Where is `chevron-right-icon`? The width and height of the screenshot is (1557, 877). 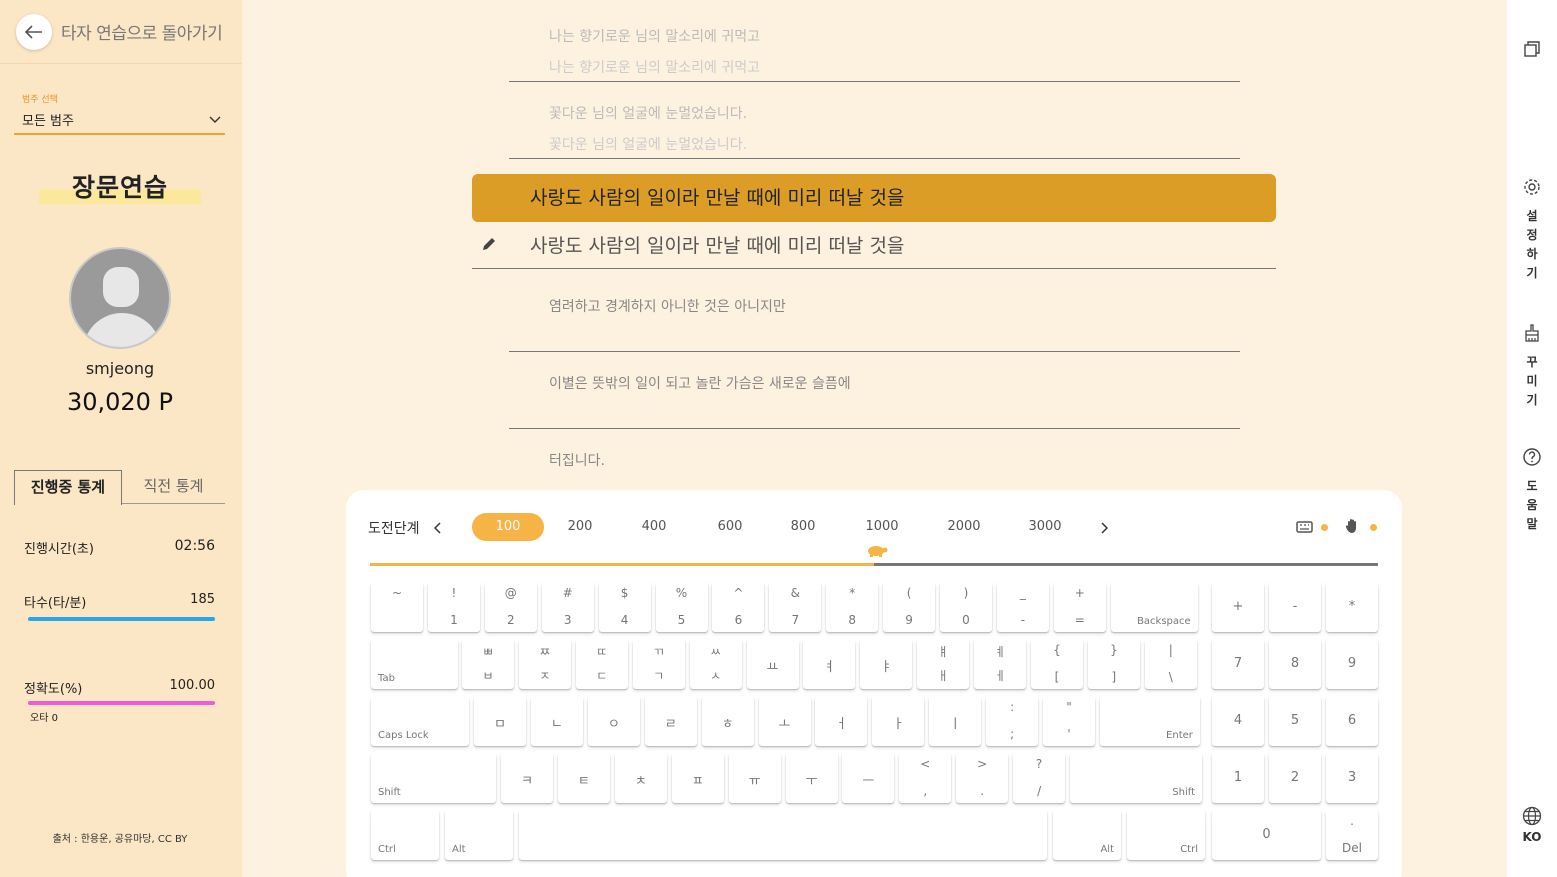 chevron-right-icon is located at coordinates (1104, 528).